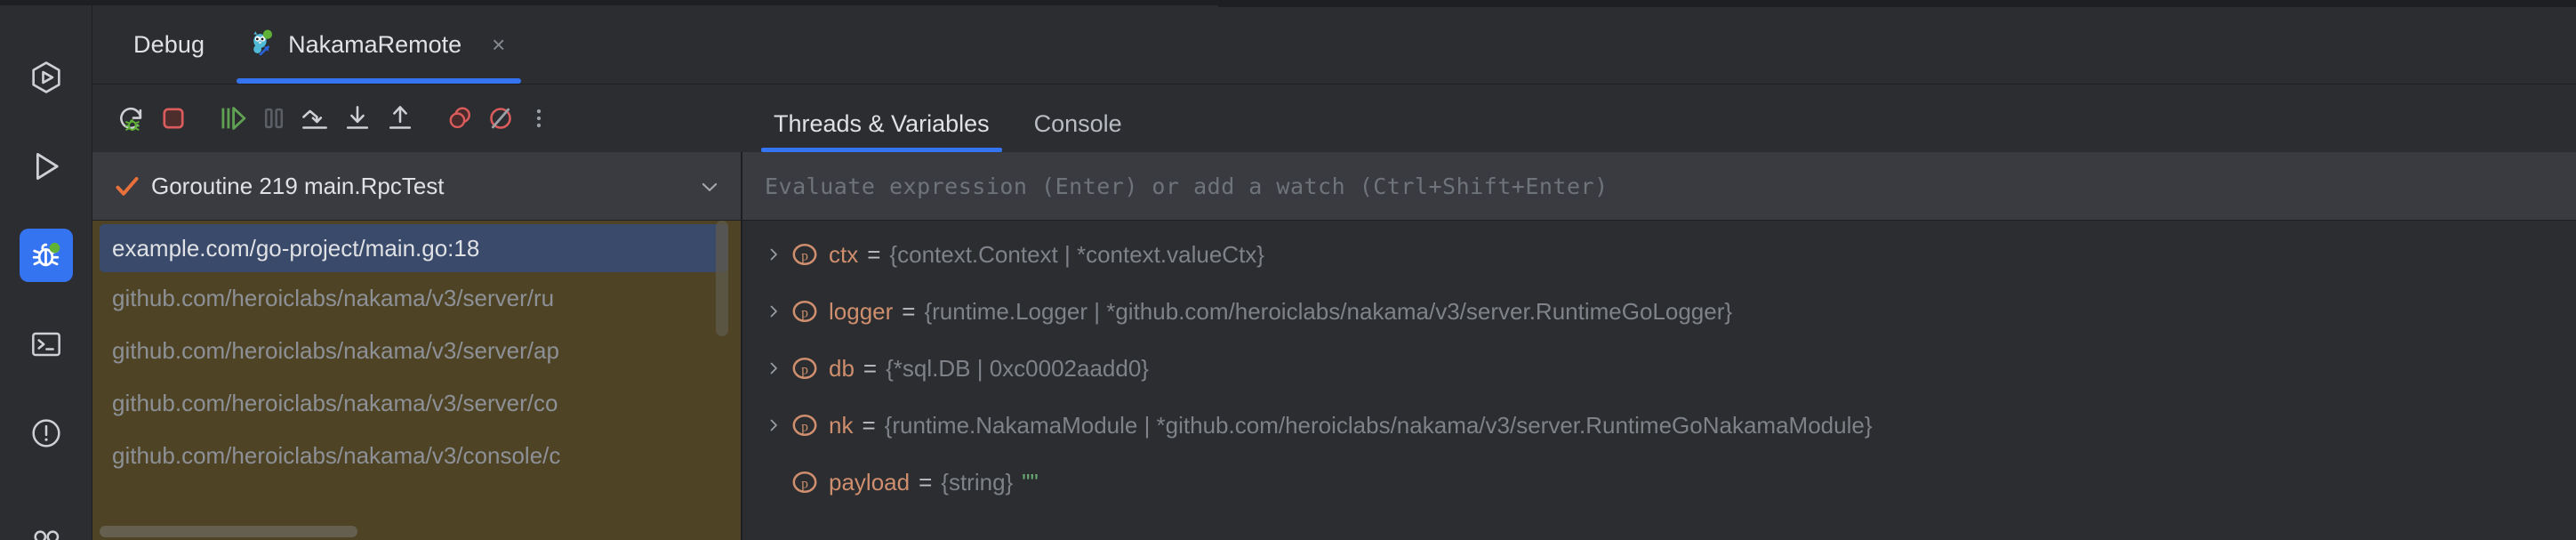 This screenshot has height=540, width=2576. I want to click on sidebar-item-services, so click(46, 77).